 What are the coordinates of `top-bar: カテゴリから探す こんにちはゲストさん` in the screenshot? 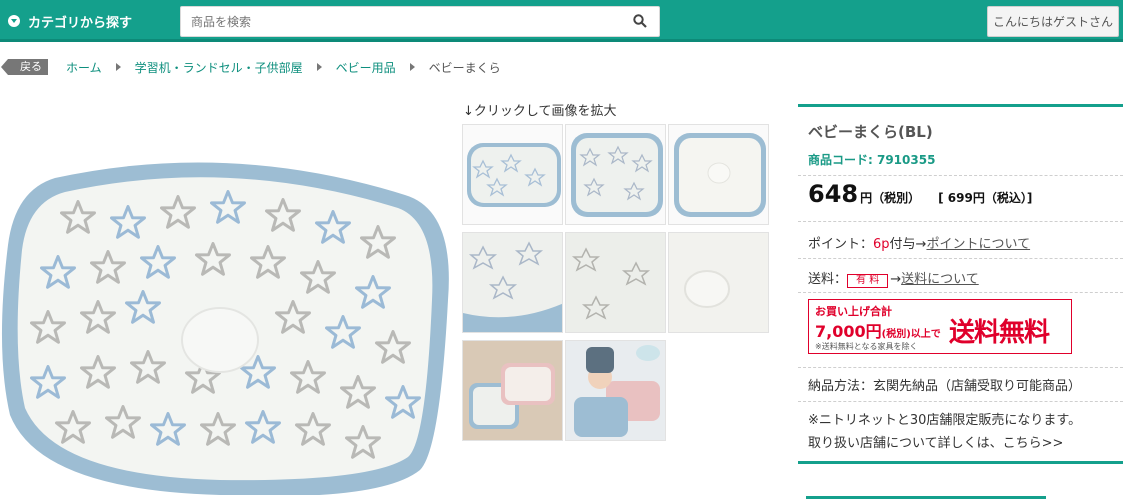 It's located at (561, 21).